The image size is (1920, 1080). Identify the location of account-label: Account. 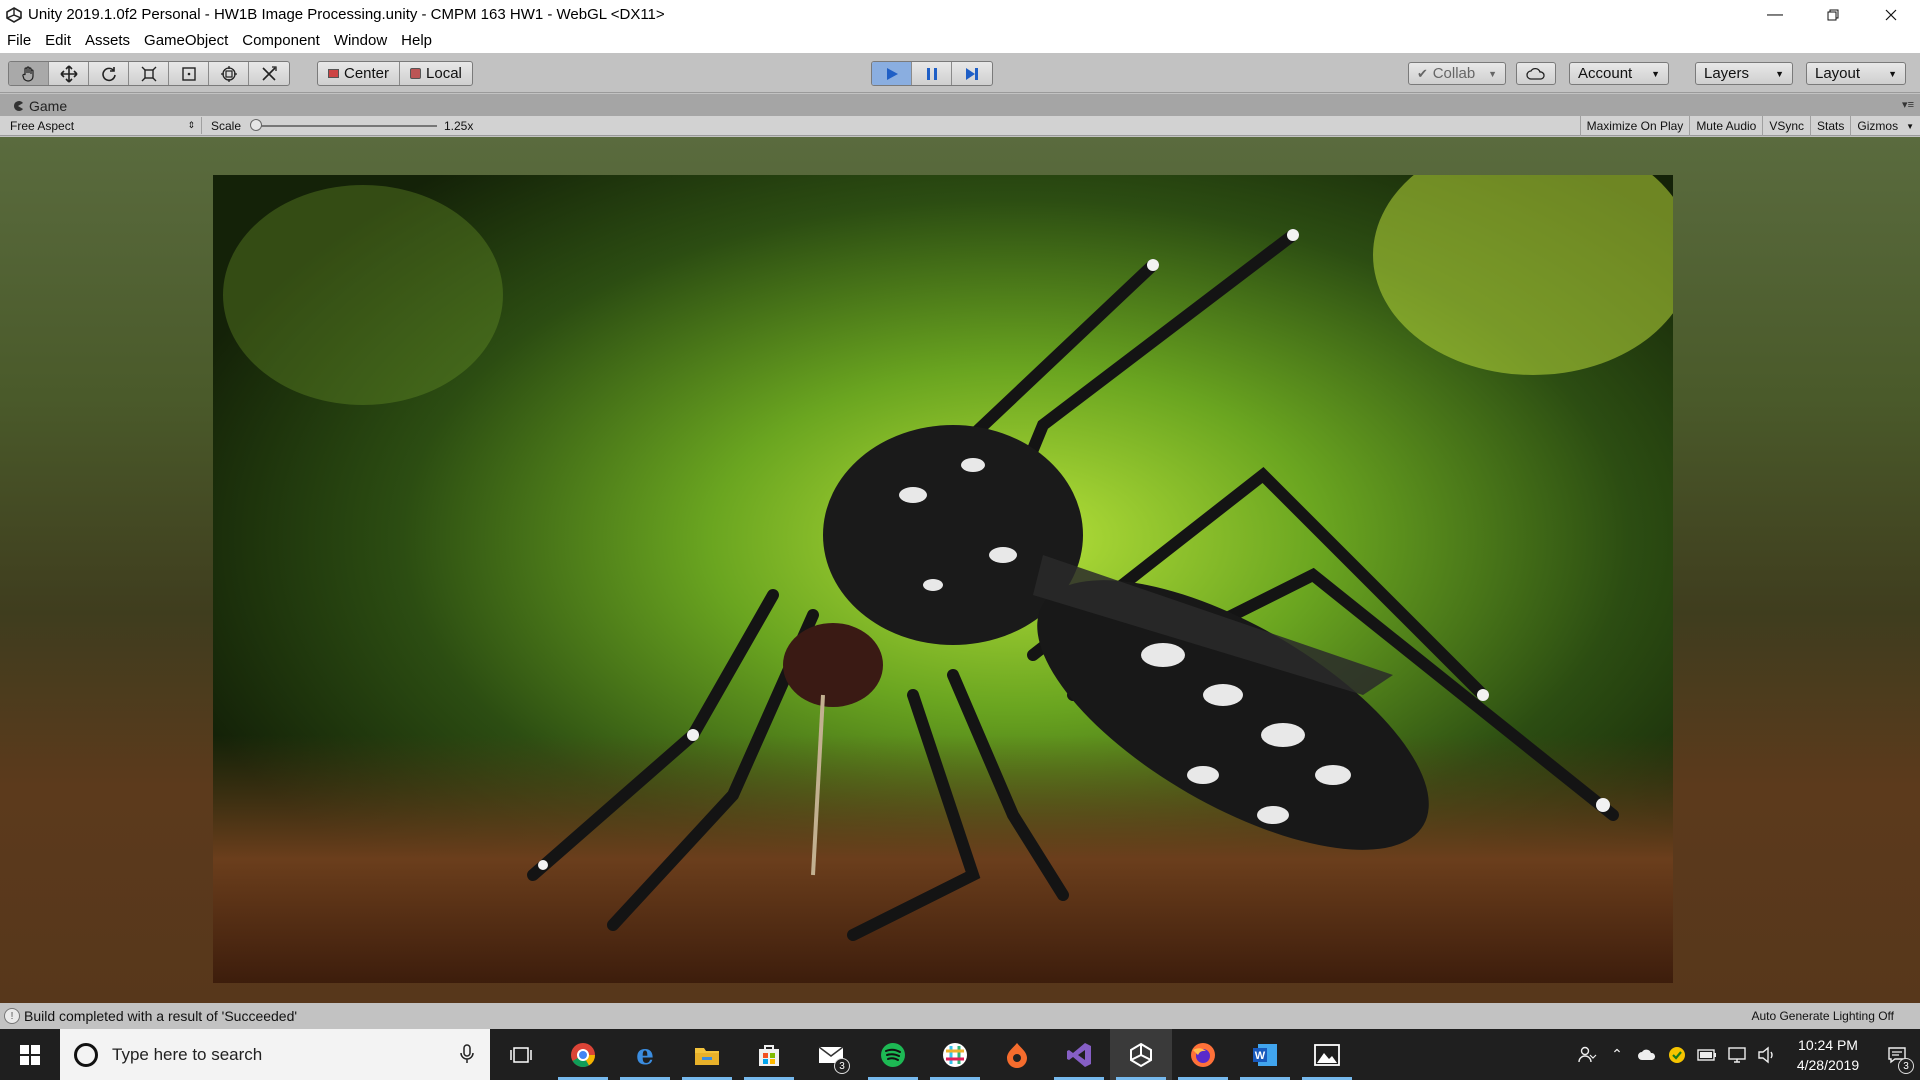
(1605, 73).